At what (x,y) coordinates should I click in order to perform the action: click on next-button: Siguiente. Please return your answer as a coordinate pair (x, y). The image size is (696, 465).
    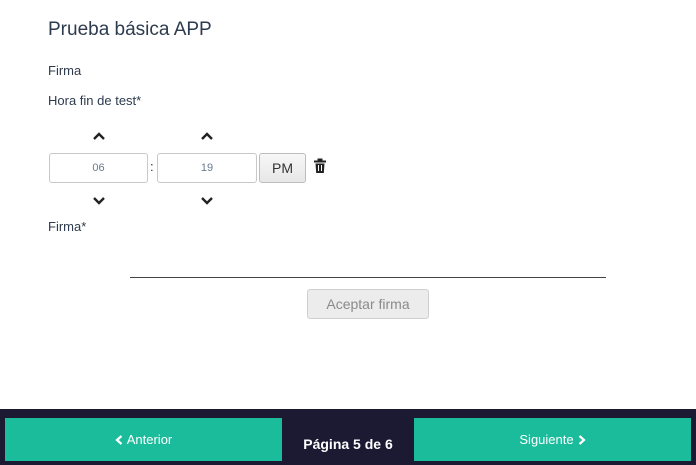
    Looking at the image, I should click on (552, 439).